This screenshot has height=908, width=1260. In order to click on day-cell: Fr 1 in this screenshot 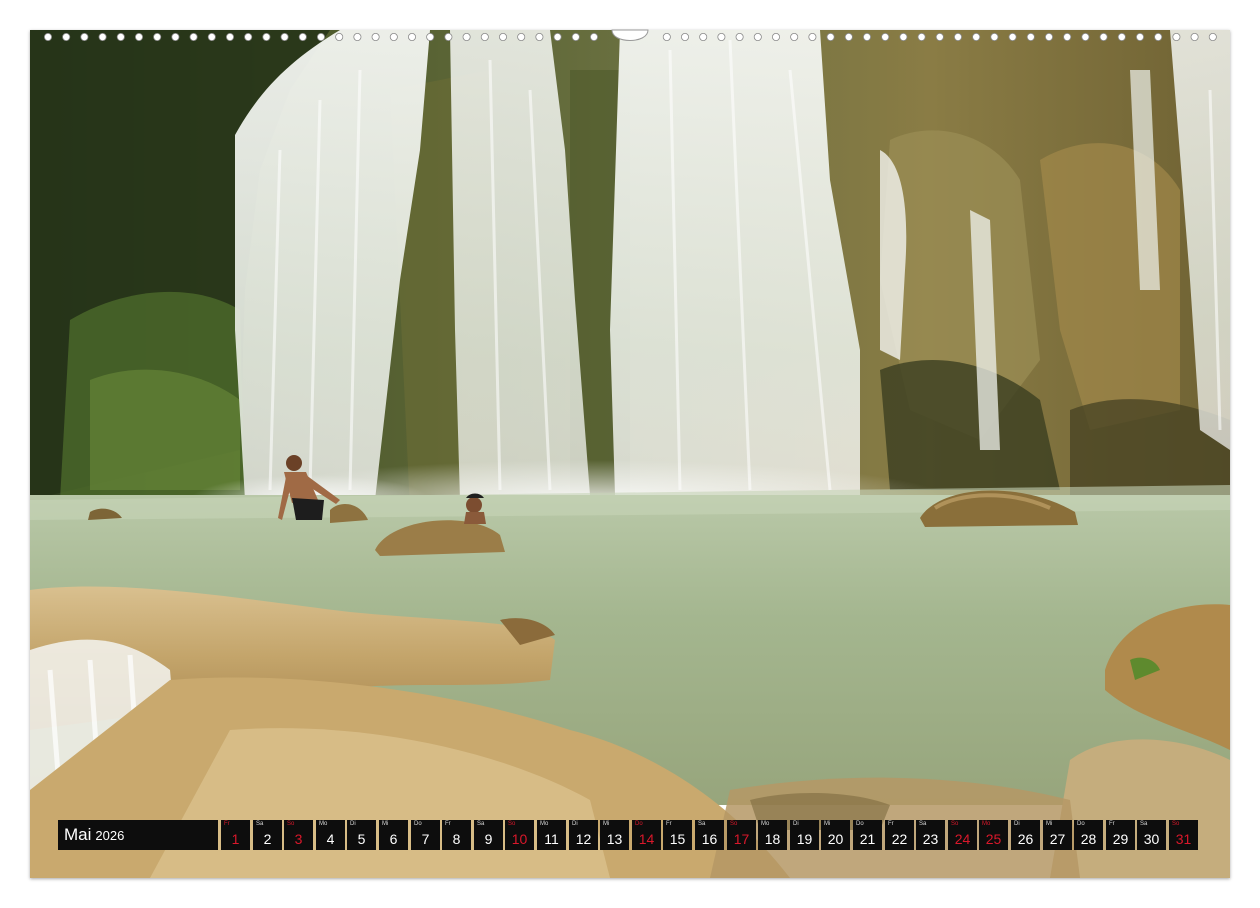, I will do `click(235, 835)`.